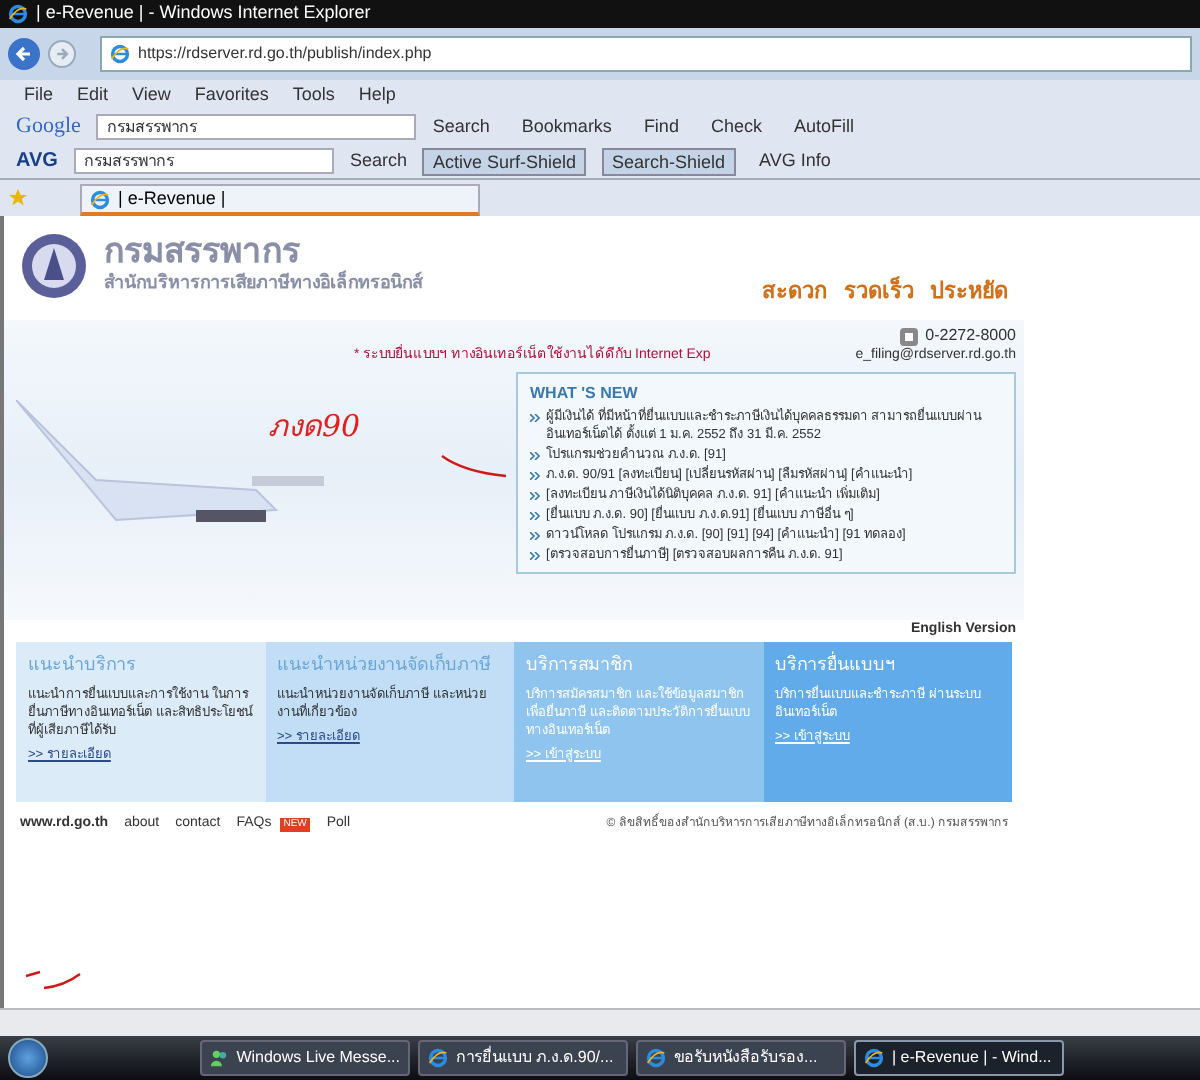  What do you see at coordinates (93, 95) in the screenshot?
I see `menu-item: Edit` at bounding box center [93, 95].